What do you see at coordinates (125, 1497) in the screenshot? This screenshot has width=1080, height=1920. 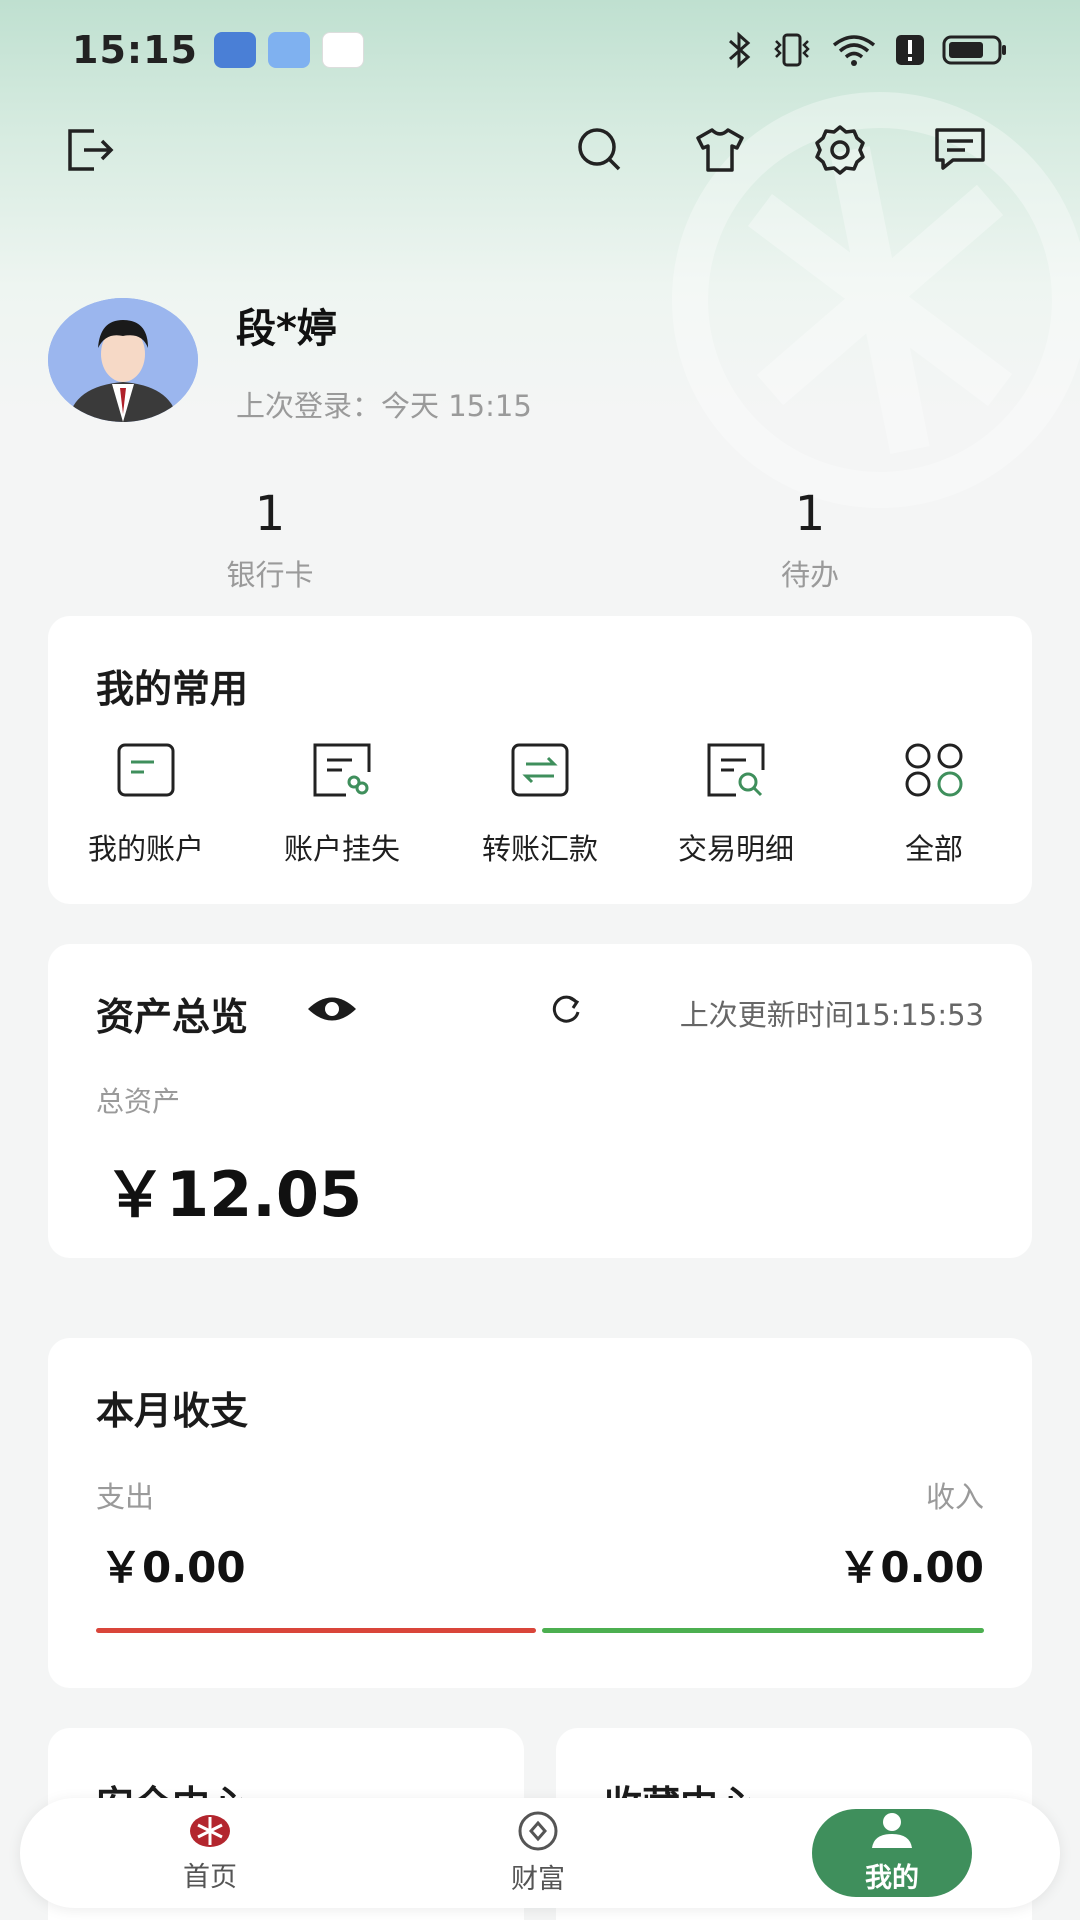 I see `expense-label: 支出` at bounding box center [125, 1497].